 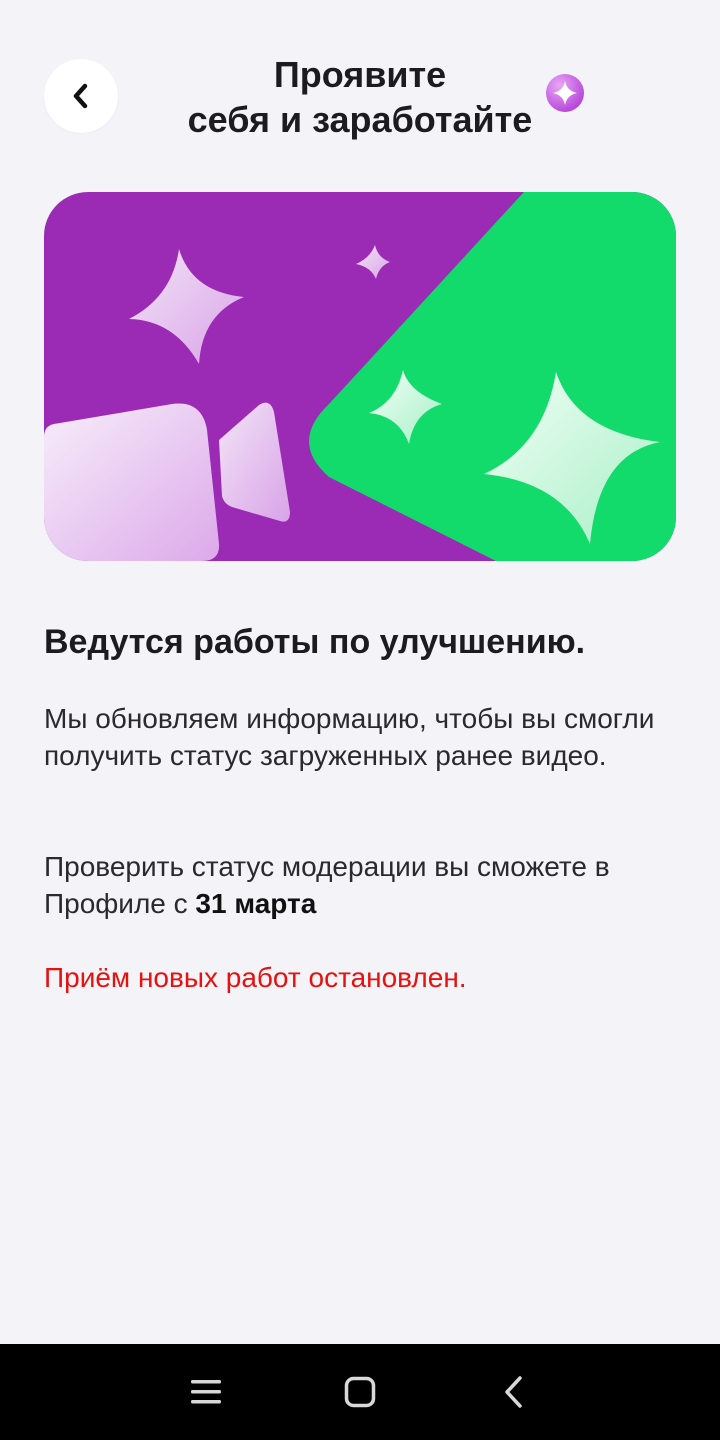 What do you see at coordinates (315, 642) in the screenshot?
I see `section-heading: Ведутся работы по улучшению.` at bounding box center [315, 642].